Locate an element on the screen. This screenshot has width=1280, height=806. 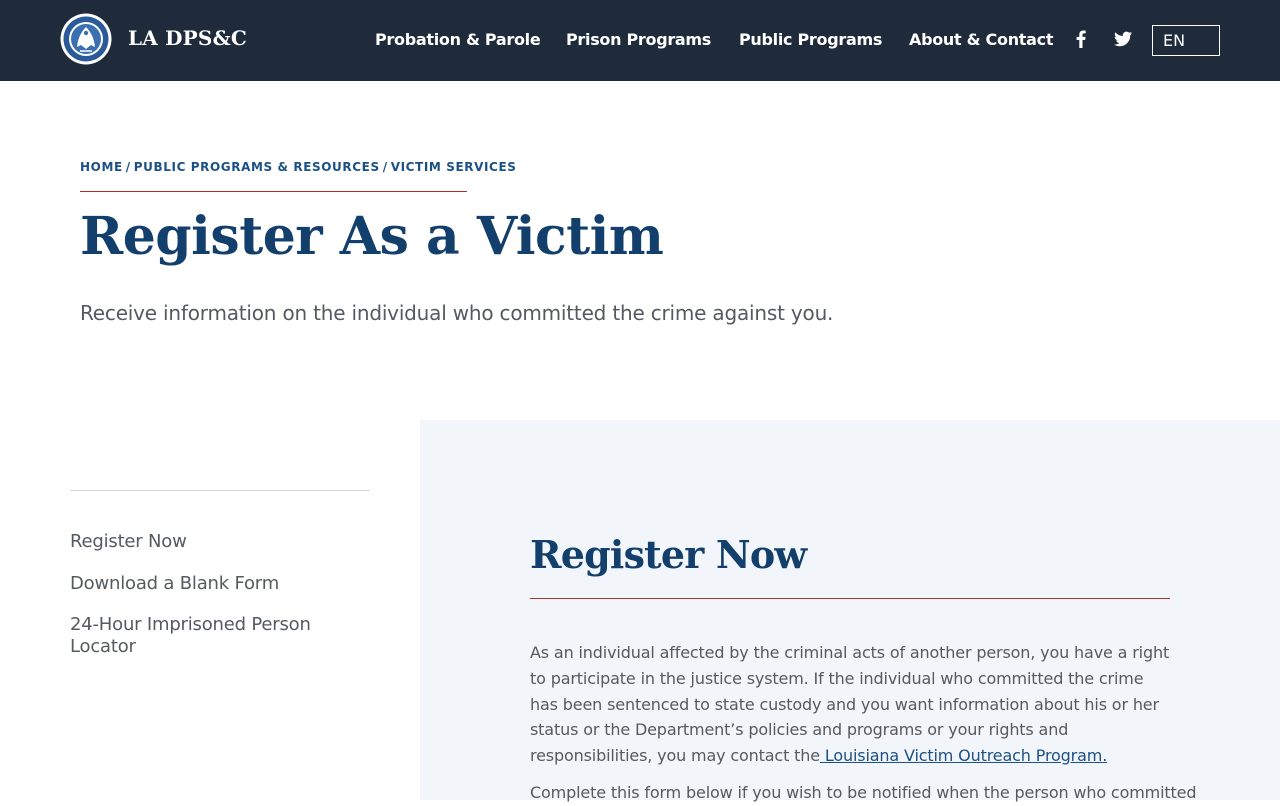
sidebar-item-download-form: Download a Blank Form is located at coordinates (215, 584).